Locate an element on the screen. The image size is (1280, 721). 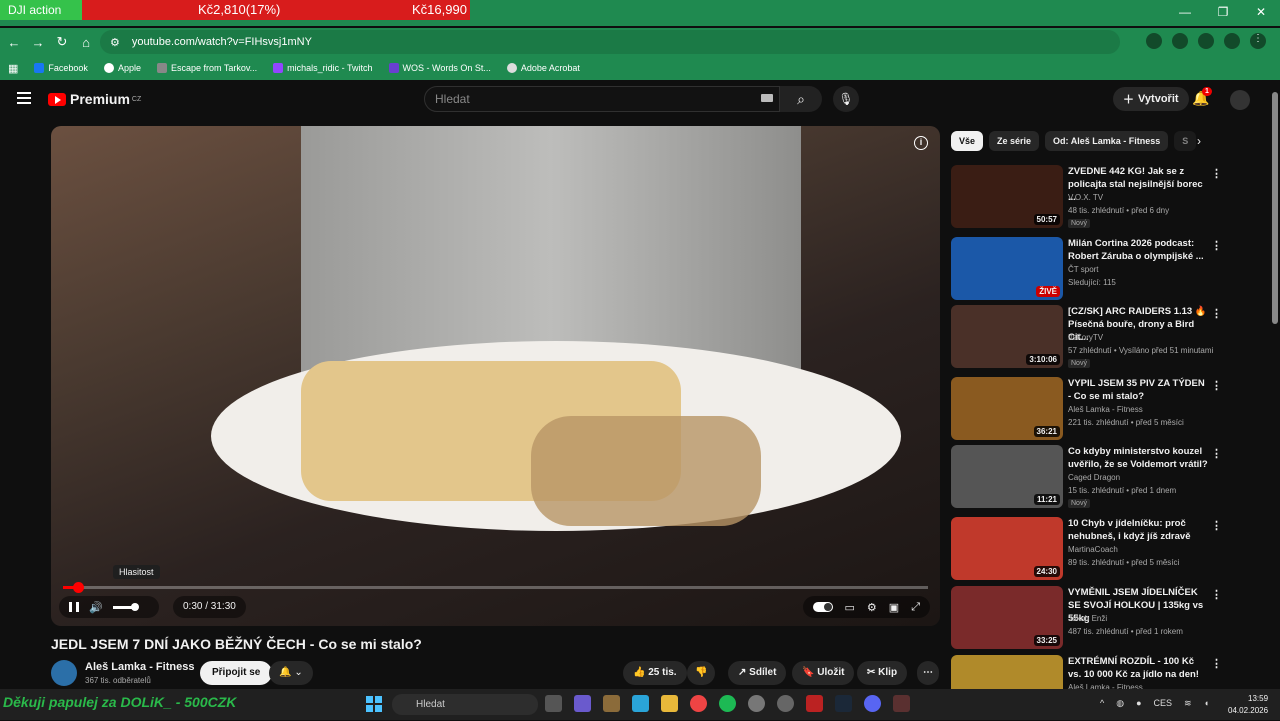
progress-bar is located at coordinates (495, 587).